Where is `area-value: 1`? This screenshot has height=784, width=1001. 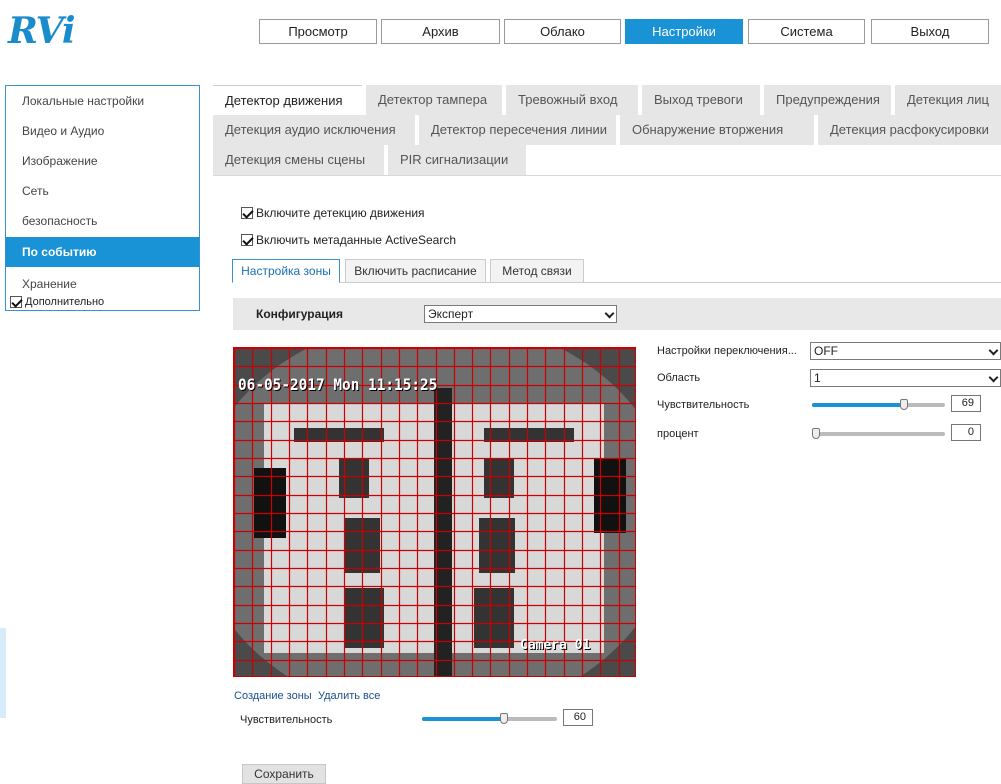
area-value: 1 is located at coordinates (817, 378).